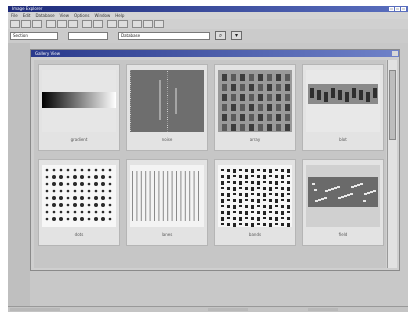  What do you see at coordinates (167, 139) in the screenshot?
I see `thumbnail-caption: noise` at bounding box center [167, 139].